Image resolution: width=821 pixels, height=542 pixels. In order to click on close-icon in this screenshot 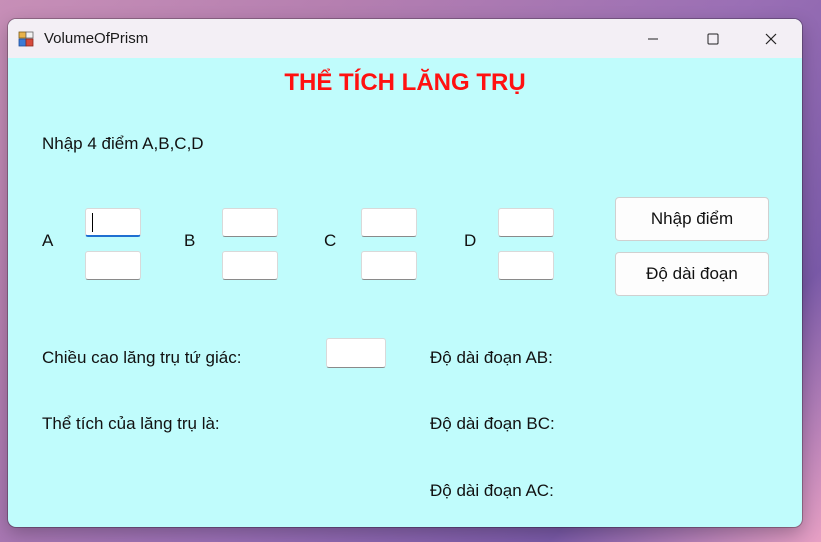, I will do `click(771, 38)`.